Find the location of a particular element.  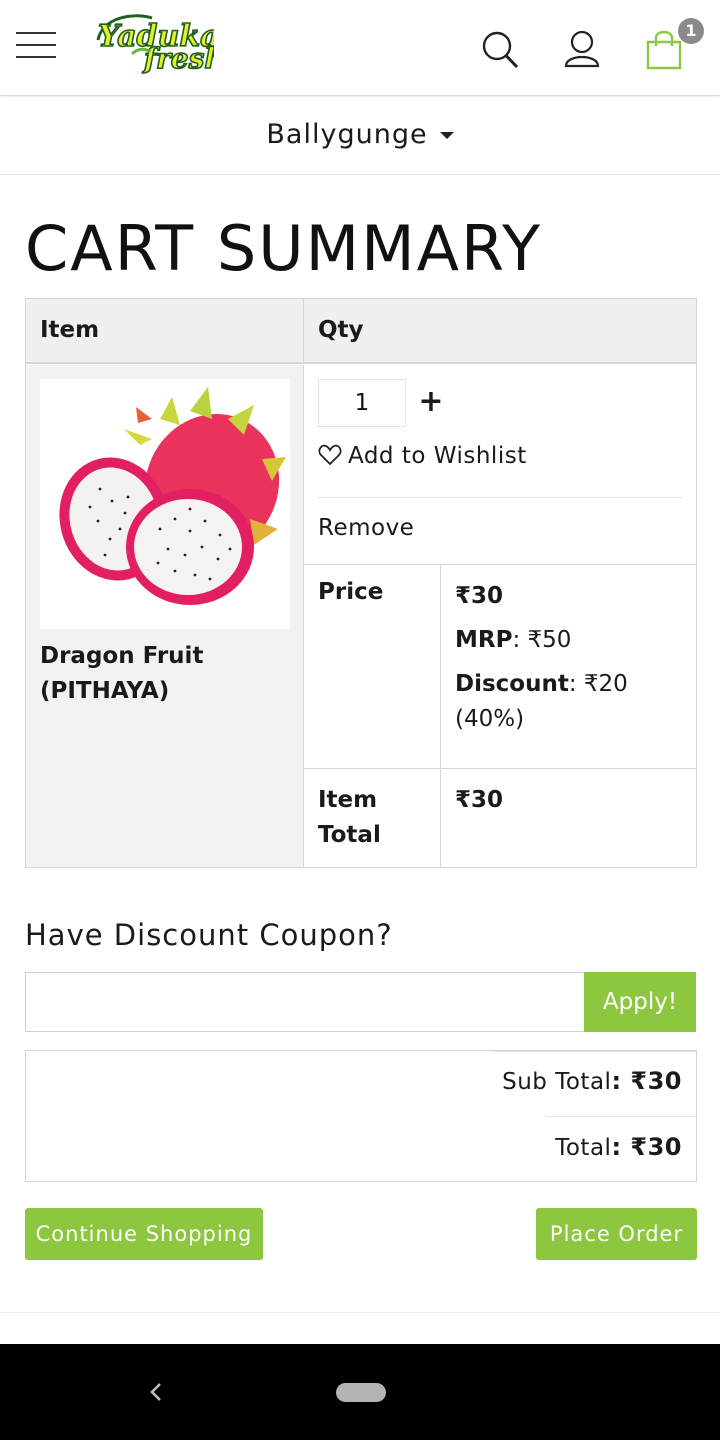

apply-coupon-button: Apply! is located at coordinates (640, 1002).